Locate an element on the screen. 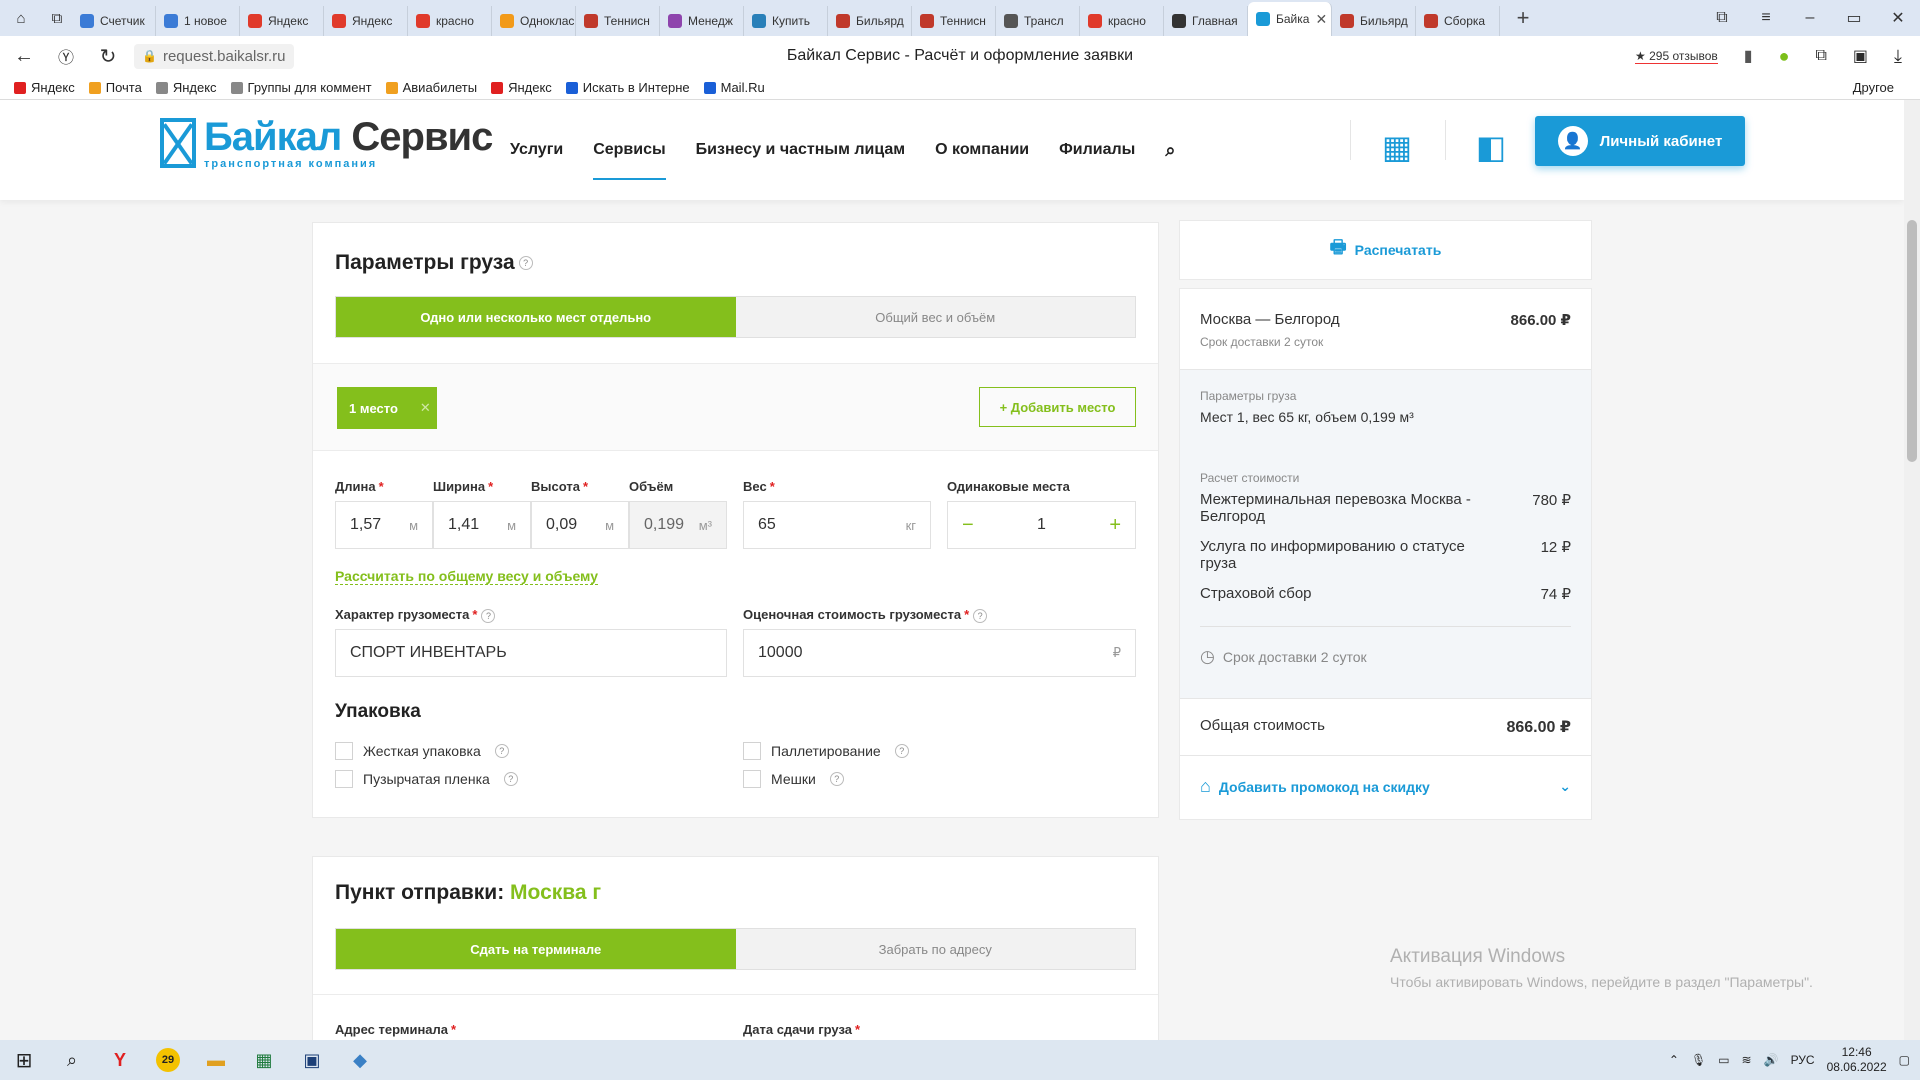  home-icon: ⌂ is located at coordinates (21, 18).